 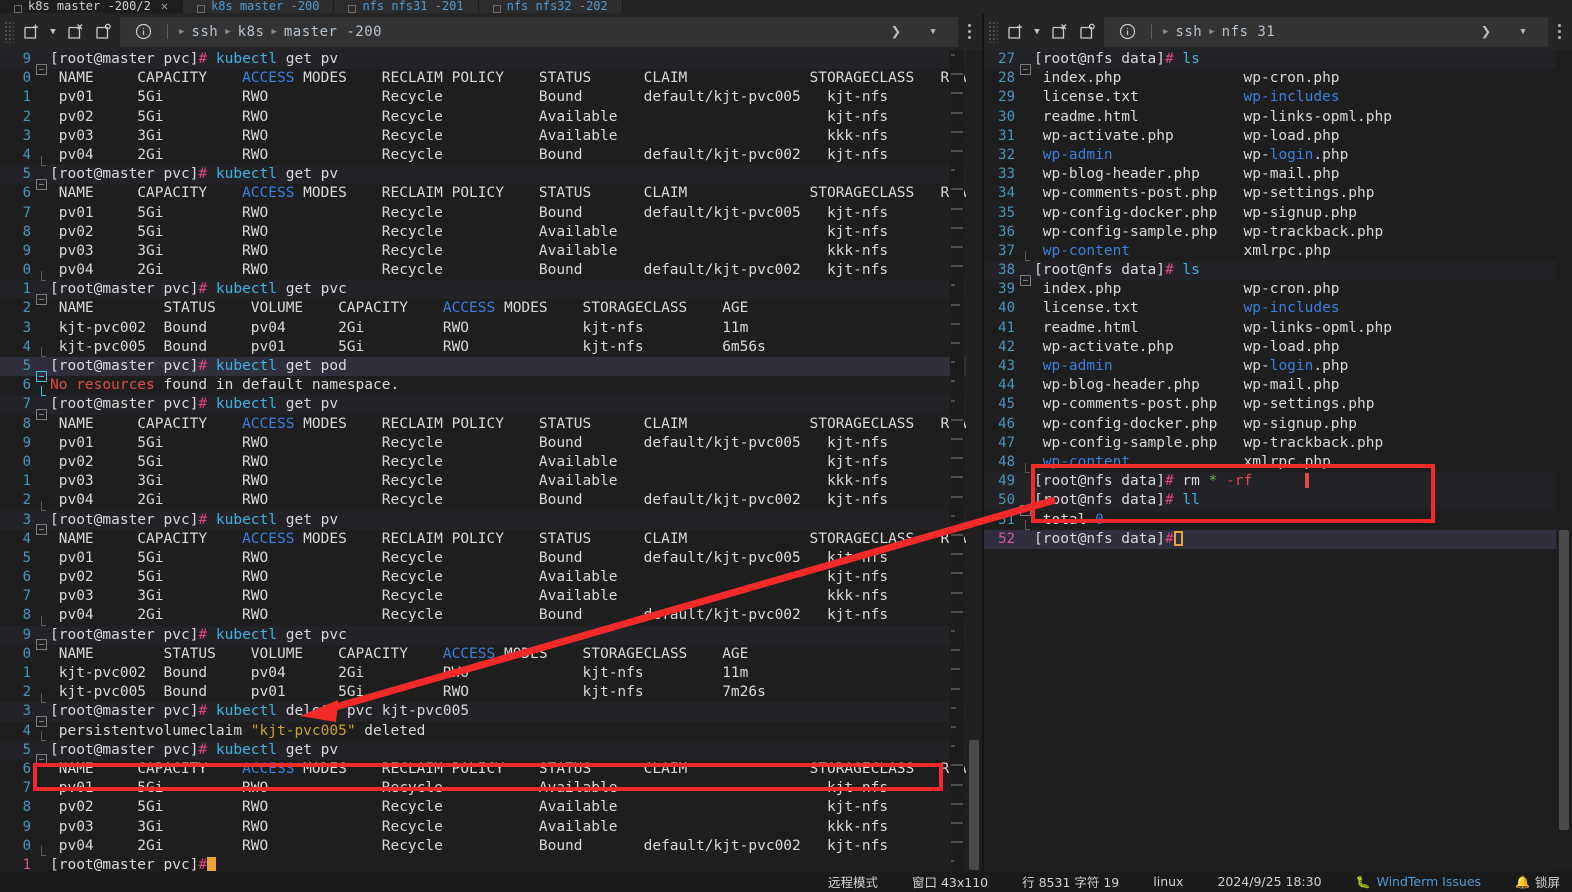 What do you see at coordinates (491, 407) in the screenshot?
I see `terminal-line: 7 [root@master pvc]# kubectl get pv` at bounding box center [491, 407].